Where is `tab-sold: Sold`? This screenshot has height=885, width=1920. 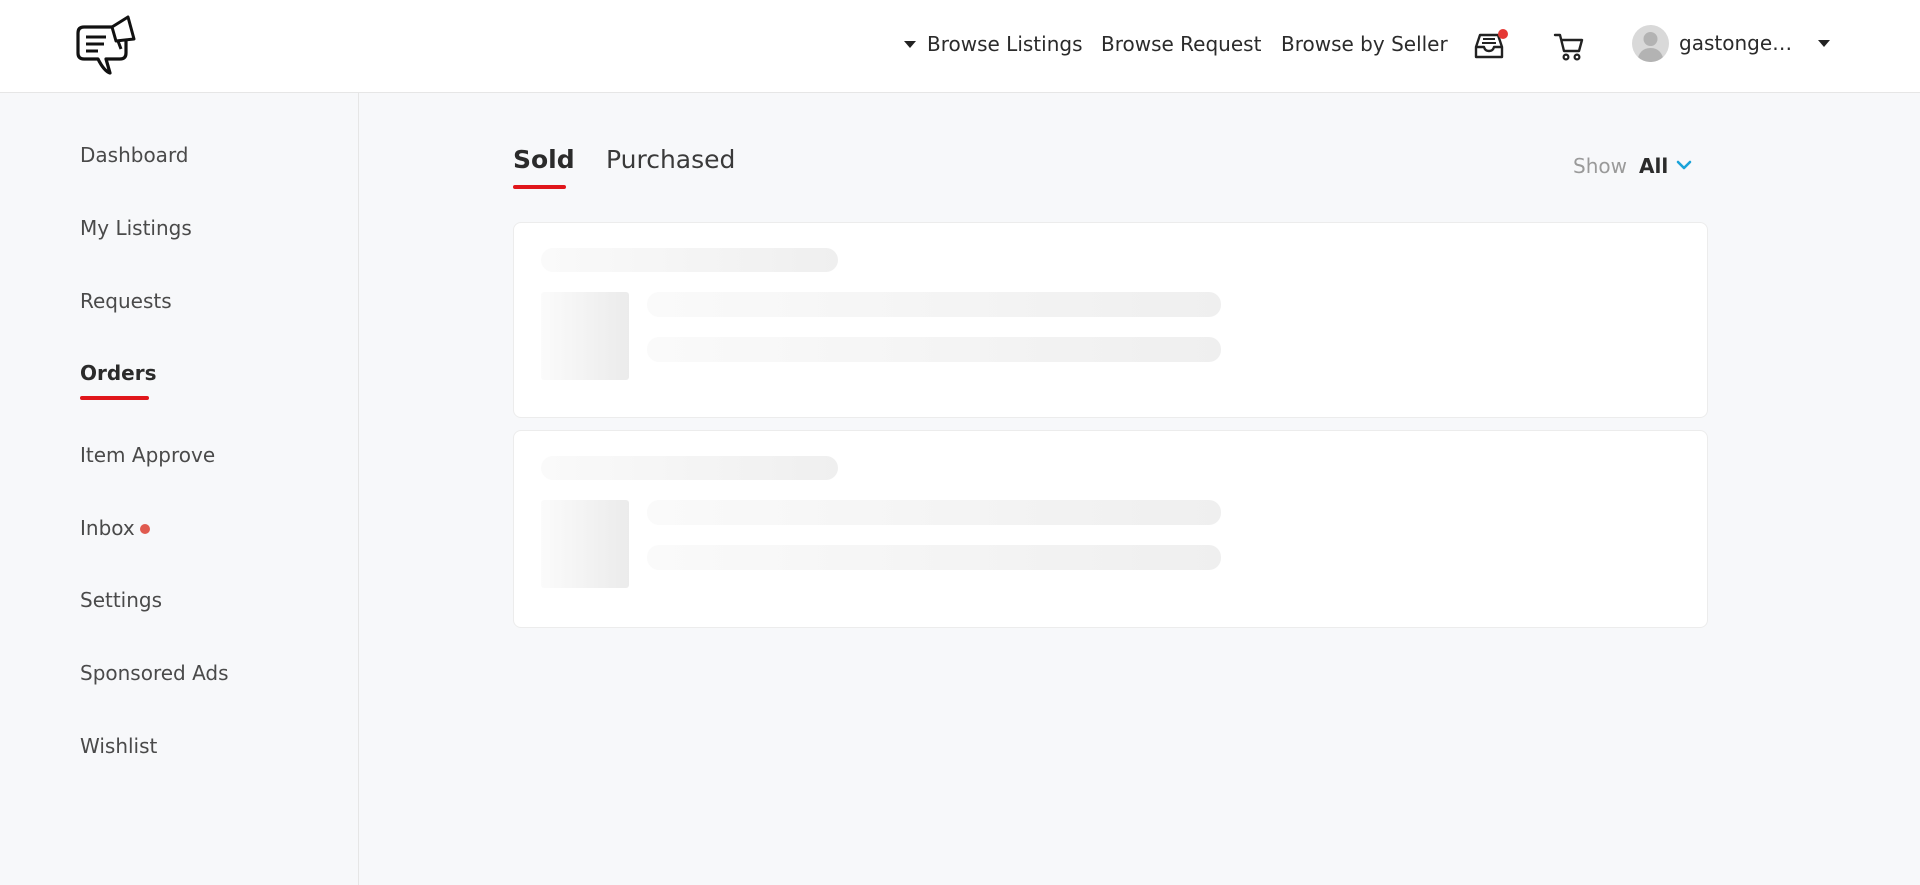 tab-sold: Sold is located at coordinates (544, 160).